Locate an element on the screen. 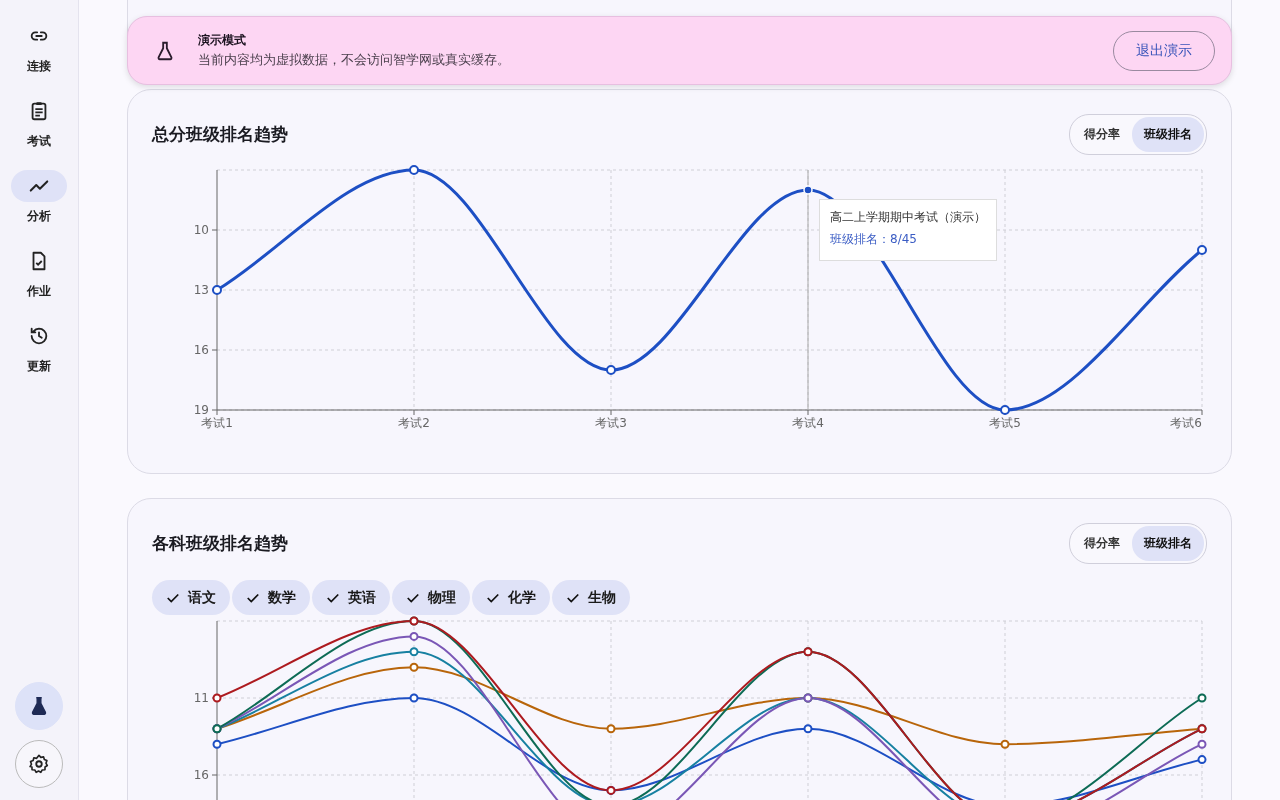  axis-label: 考试4 is located at coordinates (808, 423).